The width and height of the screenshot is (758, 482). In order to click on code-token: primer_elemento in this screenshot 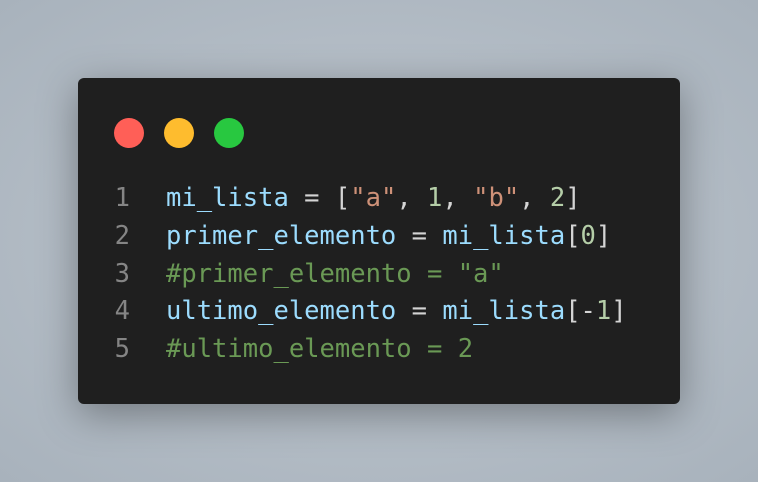, I will do `click(281, 235)`.